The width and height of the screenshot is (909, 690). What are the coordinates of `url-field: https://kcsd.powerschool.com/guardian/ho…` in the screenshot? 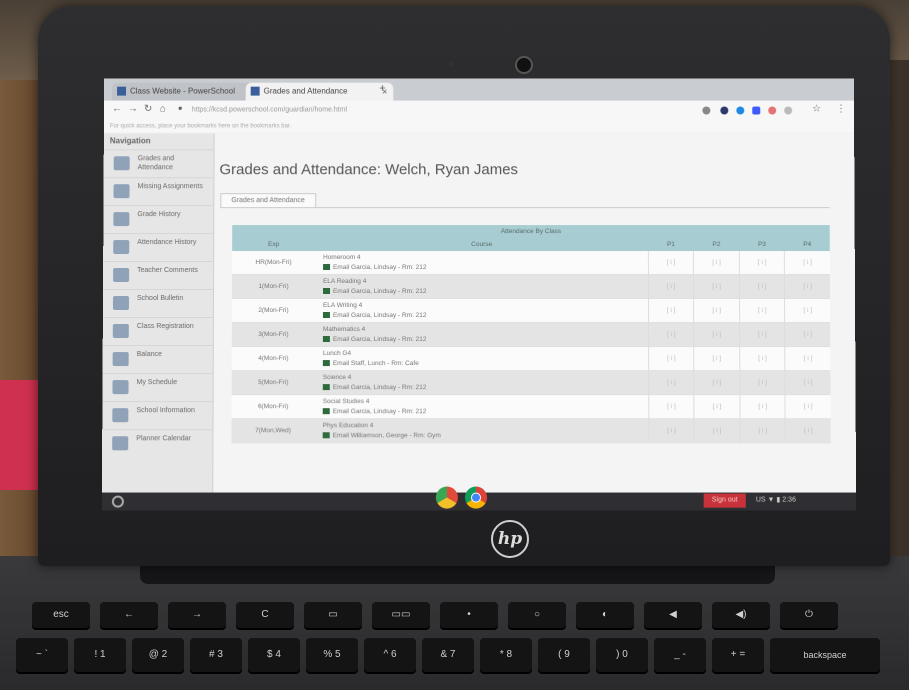 It's located at (471, 111).